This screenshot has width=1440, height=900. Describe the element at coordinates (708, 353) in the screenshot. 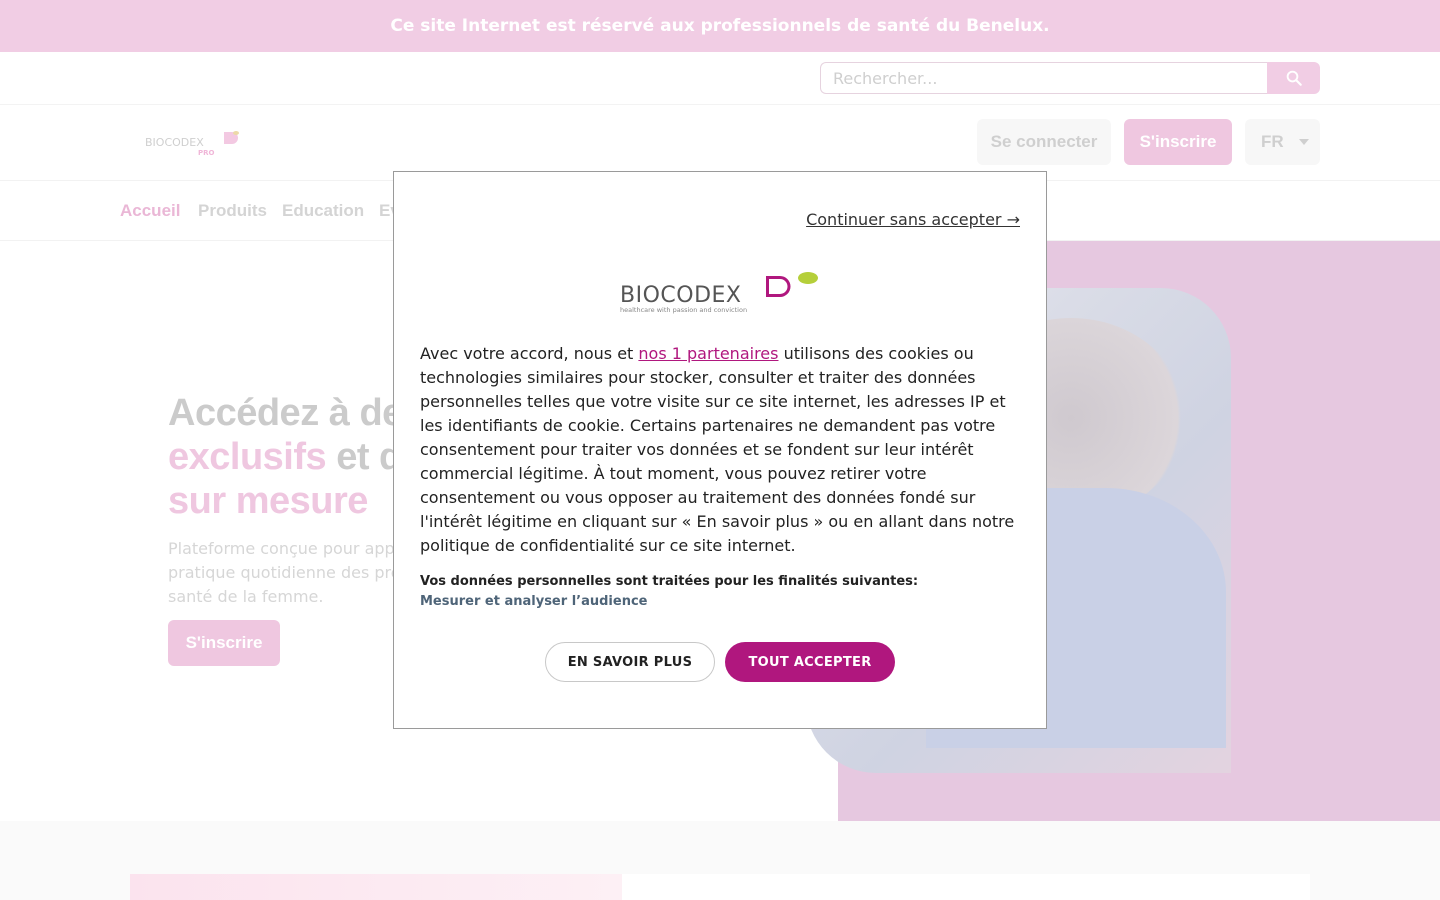

I see `partners-link: nos 1 partenaires` at that location.